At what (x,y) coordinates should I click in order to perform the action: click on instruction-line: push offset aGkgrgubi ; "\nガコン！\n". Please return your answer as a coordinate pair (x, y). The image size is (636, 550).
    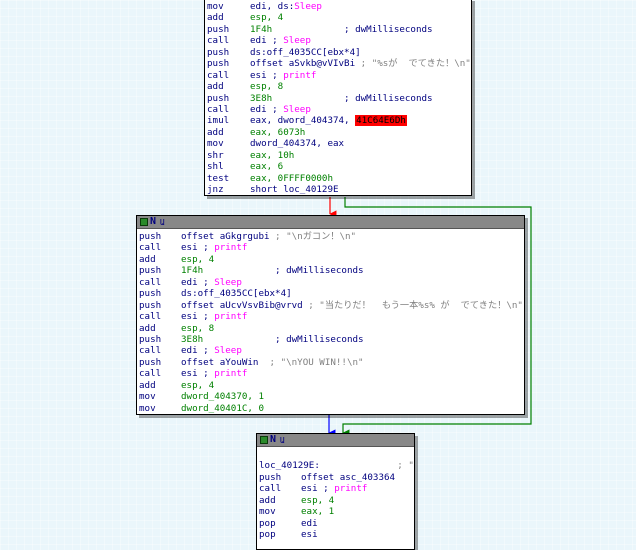
    Looking at the image, I should click on (330, 236).